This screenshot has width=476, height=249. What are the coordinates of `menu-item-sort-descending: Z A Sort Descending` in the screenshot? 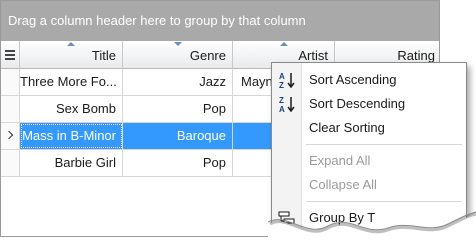 It's located at (369, 104).